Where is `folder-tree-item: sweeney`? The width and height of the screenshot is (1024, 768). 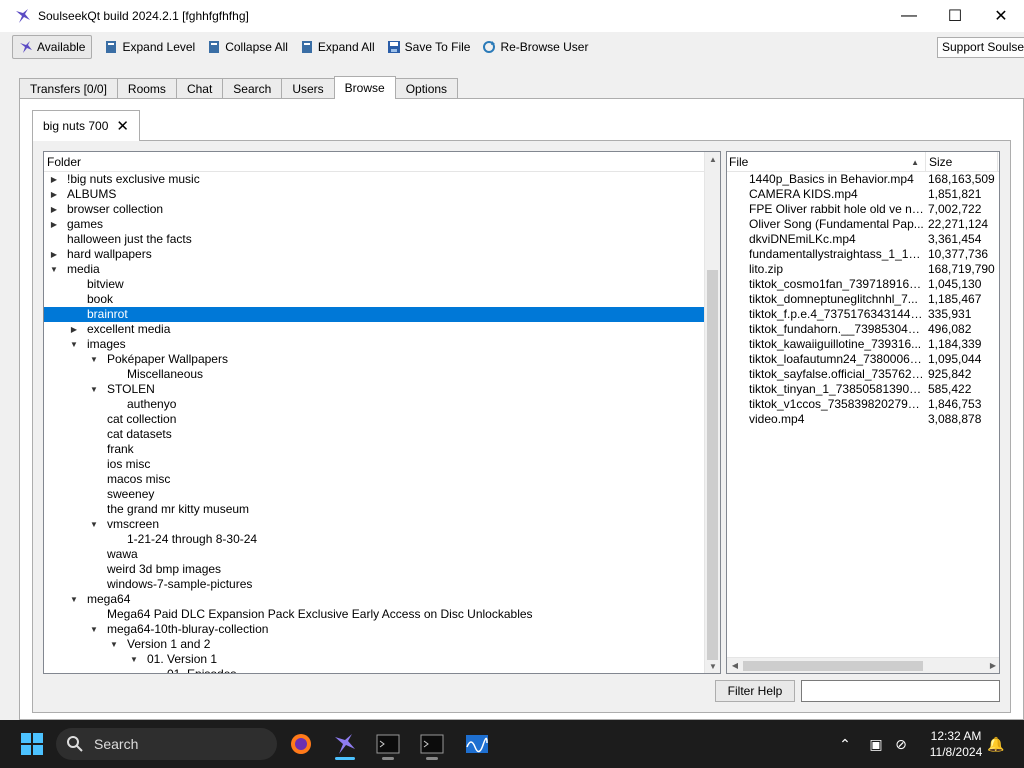
folder-tree-item: sweeney is located at coordinates (375, 494).